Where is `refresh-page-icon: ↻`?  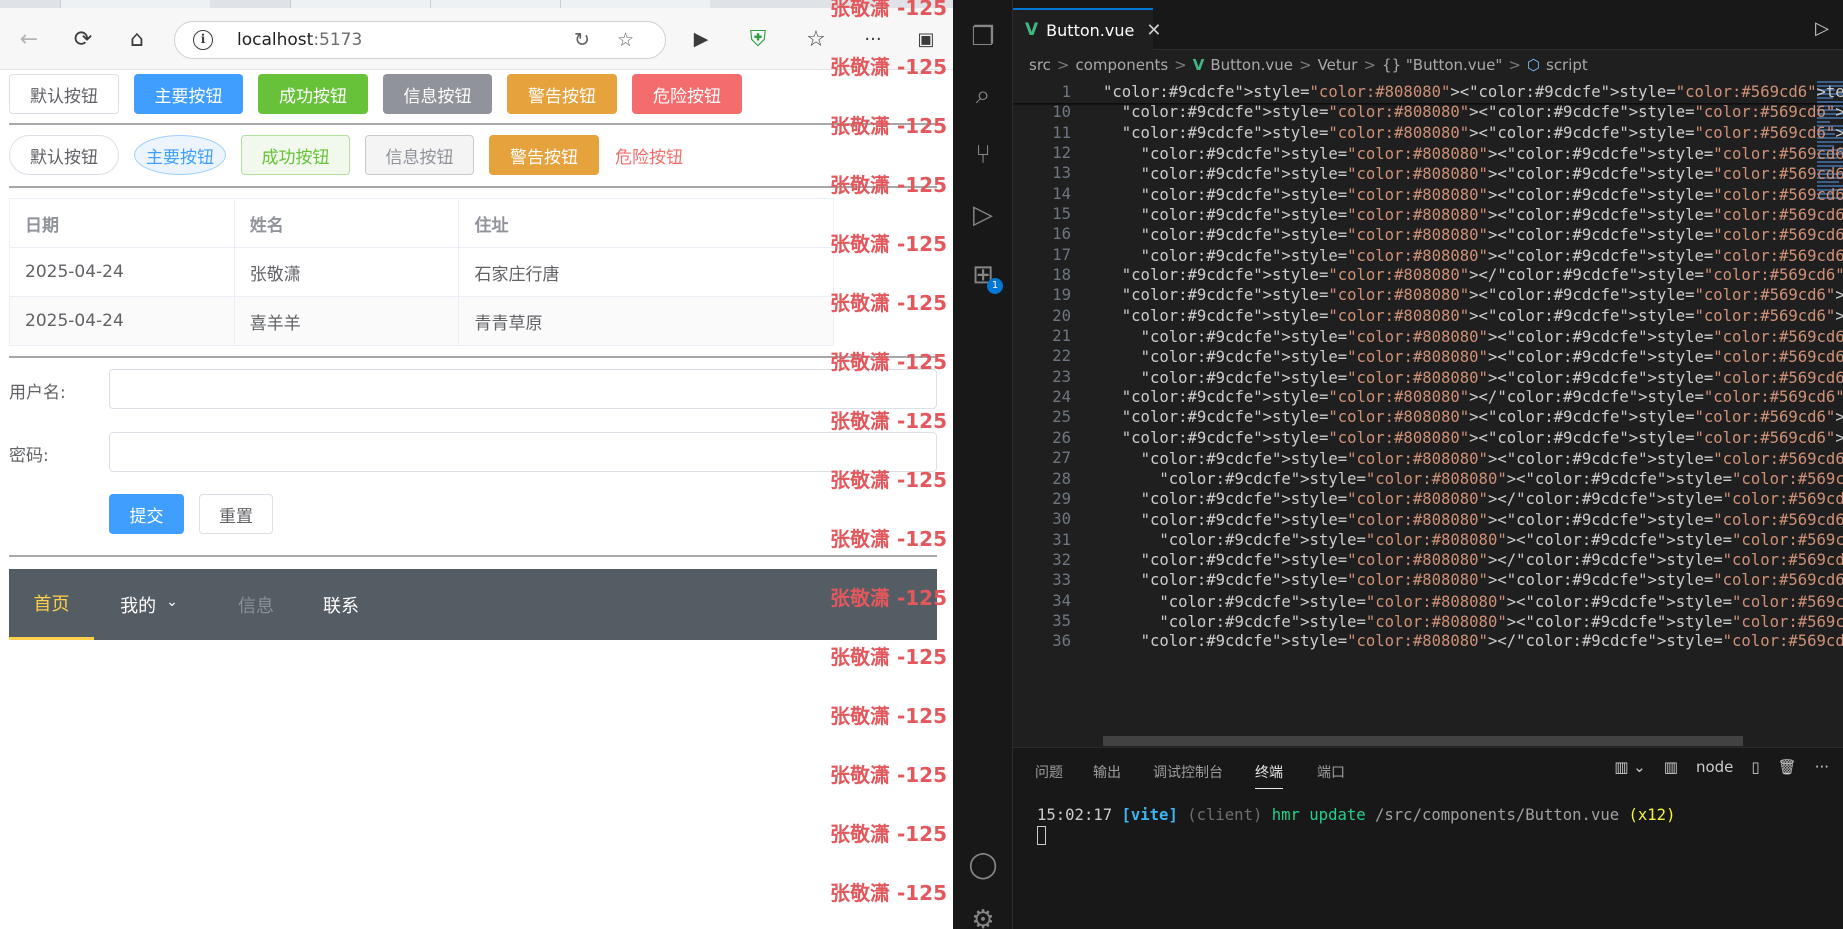 refresh-page-icon: ↻ is located at coordinates (582, 40).